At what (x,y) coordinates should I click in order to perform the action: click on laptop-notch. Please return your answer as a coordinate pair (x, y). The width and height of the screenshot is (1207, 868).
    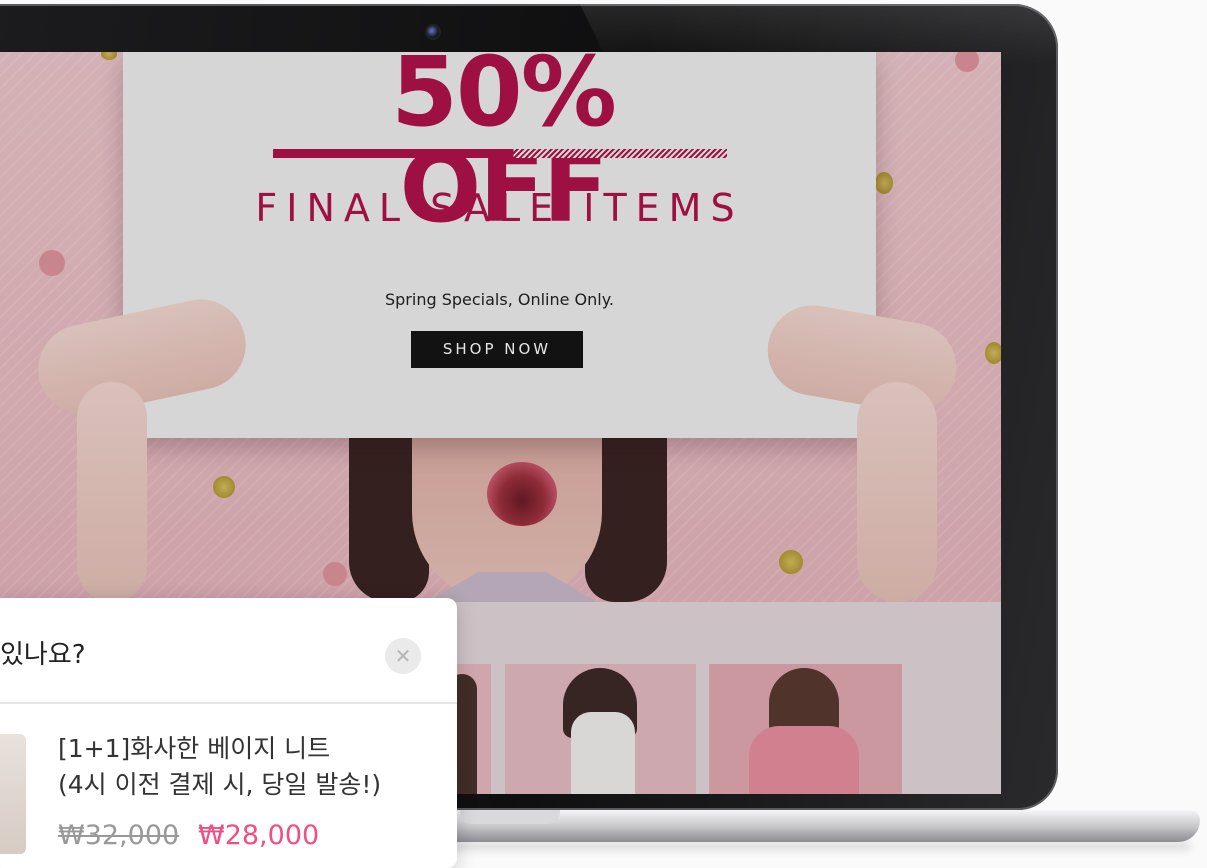
    Looking at the image, I should click on (510, 817).